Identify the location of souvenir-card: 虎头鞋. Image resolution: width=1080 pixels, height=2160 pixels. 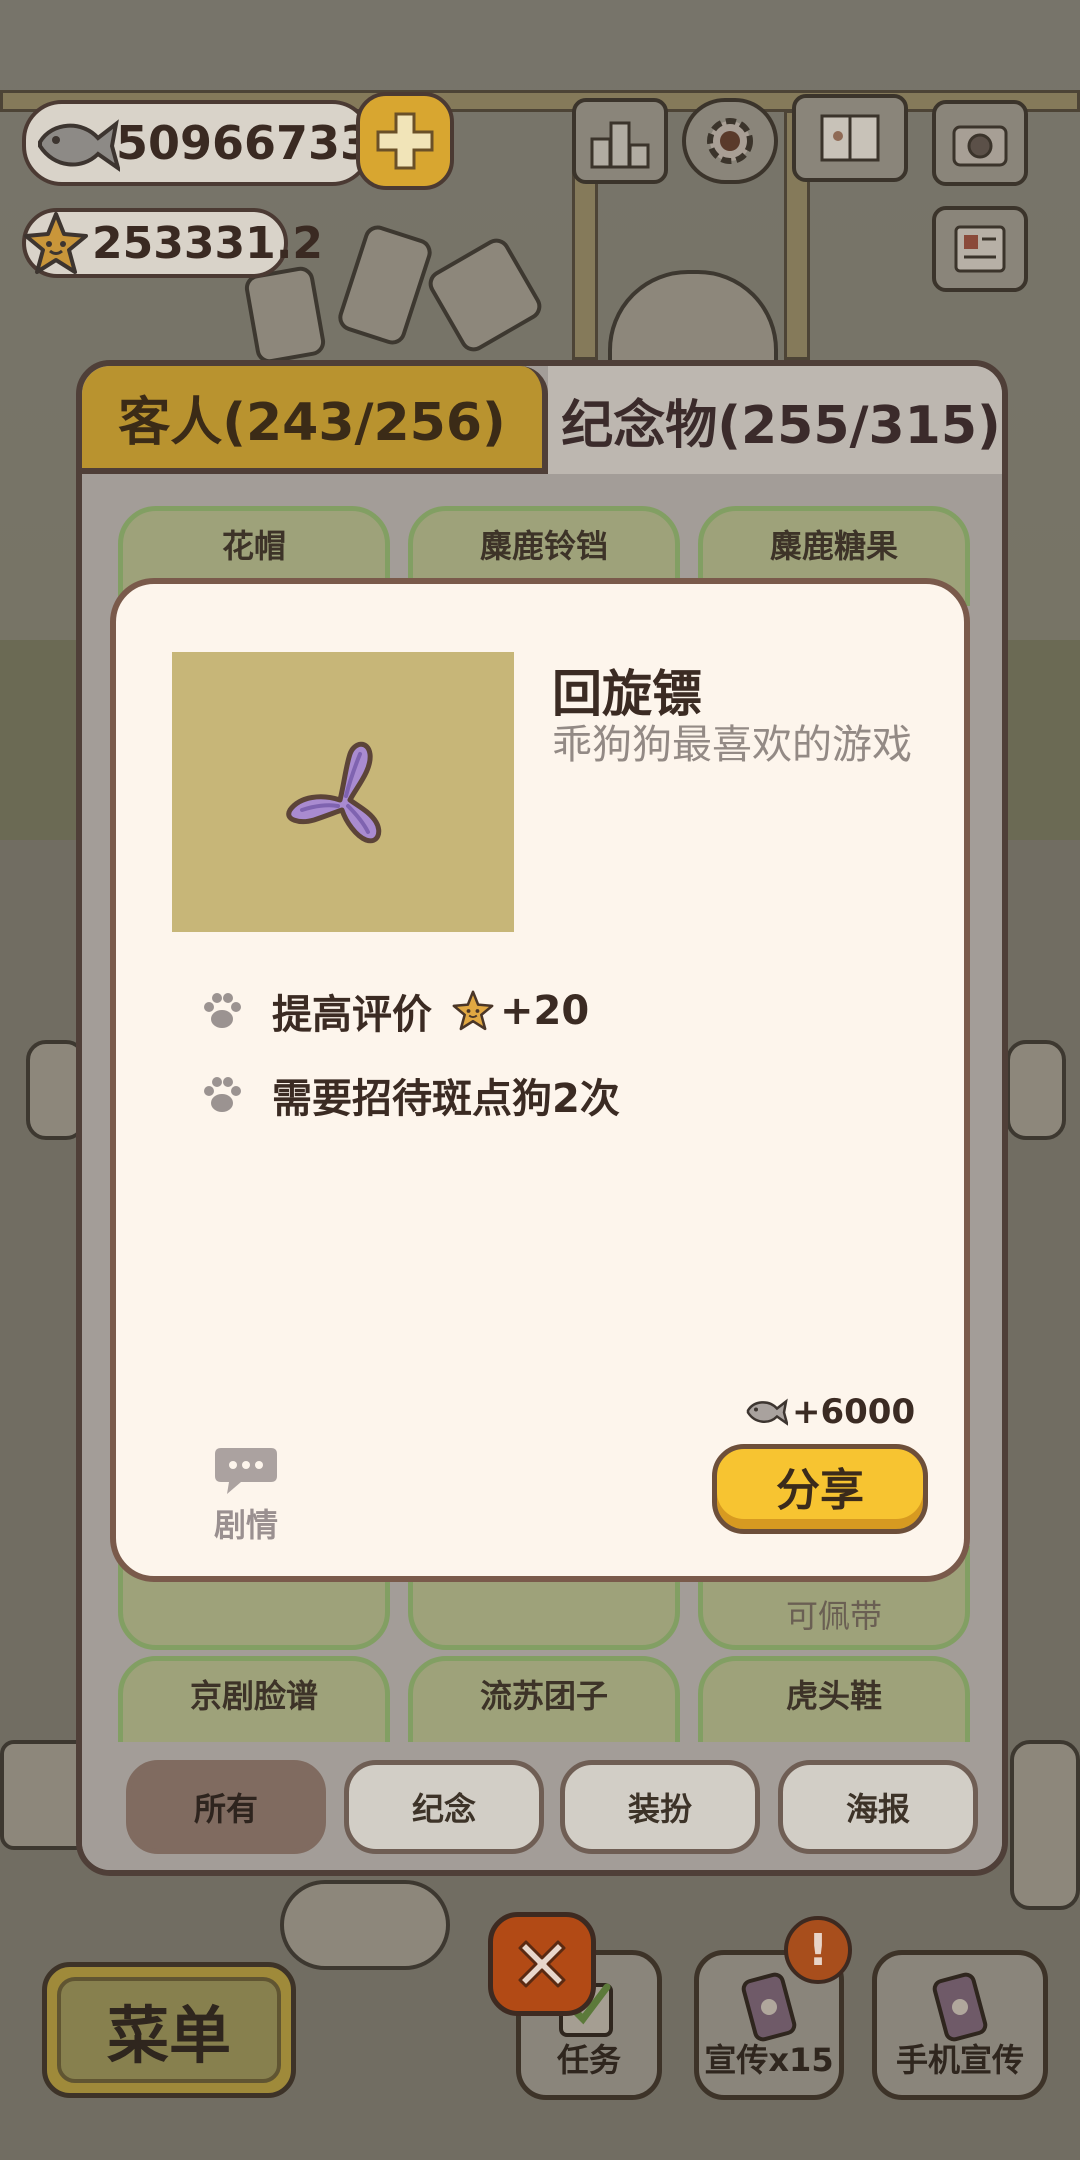
(834, 1706).